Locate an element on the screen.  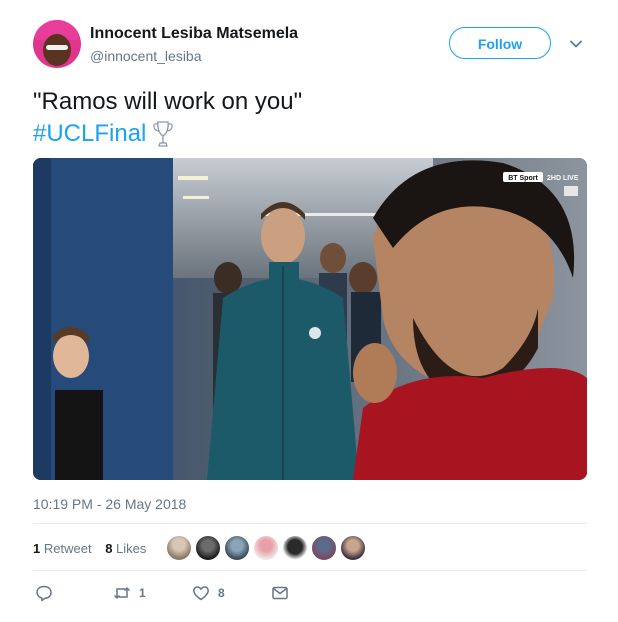
tweet-text: "Ramos will work on you" is located at coordinates (168, 101).